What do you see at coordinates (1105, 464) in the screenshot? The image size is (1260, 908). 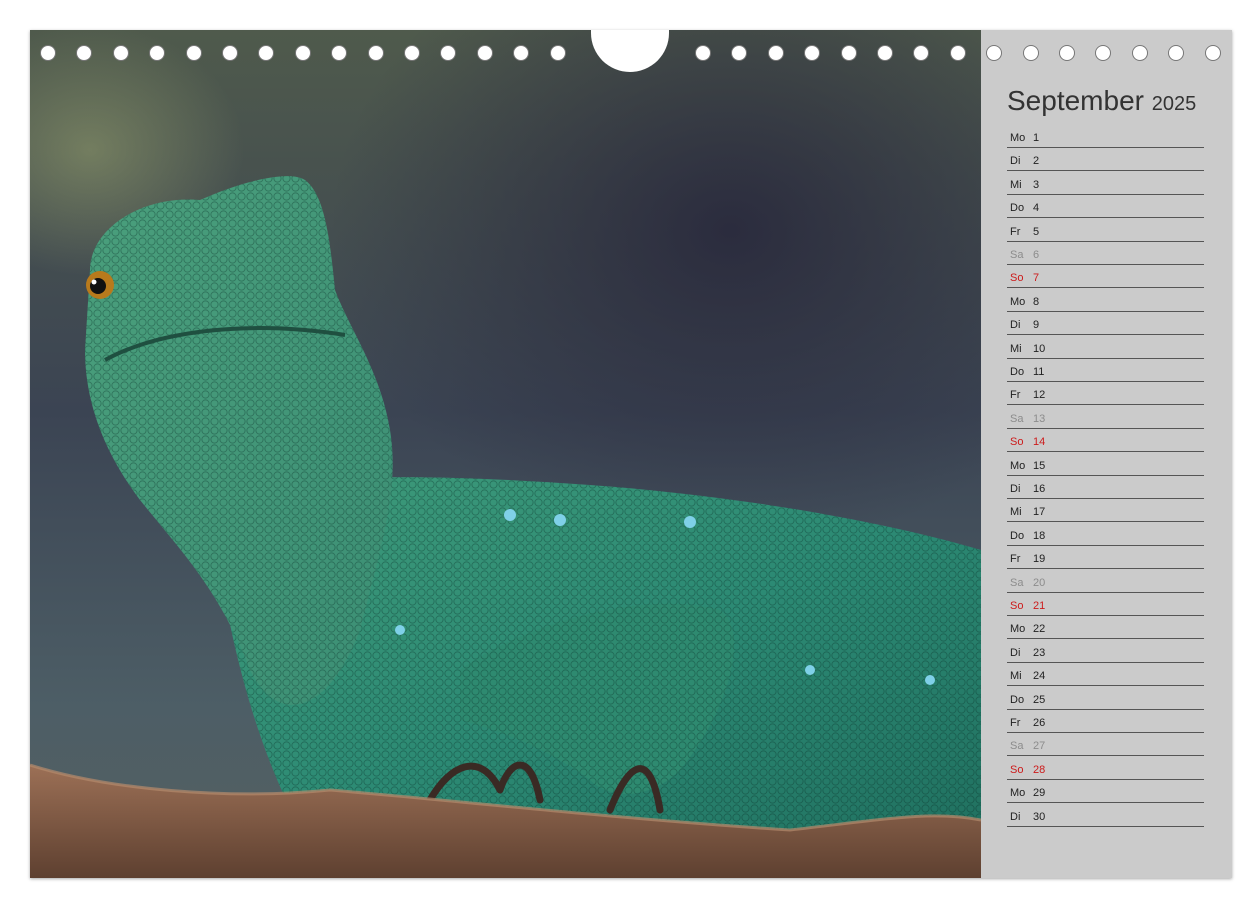 I see `day-row: Mo 15` at bounding box center [1105, 464].